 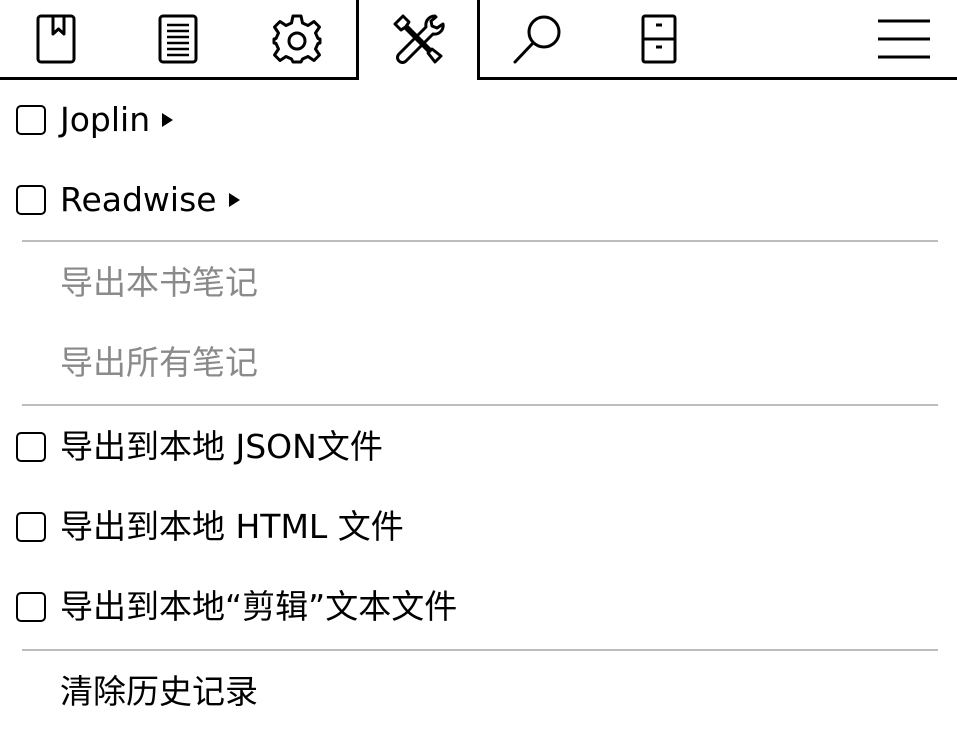 I want to click on menu-item-export-clippings: 导出到本地“剪辑”文本文件, so click(x=478, y=607).